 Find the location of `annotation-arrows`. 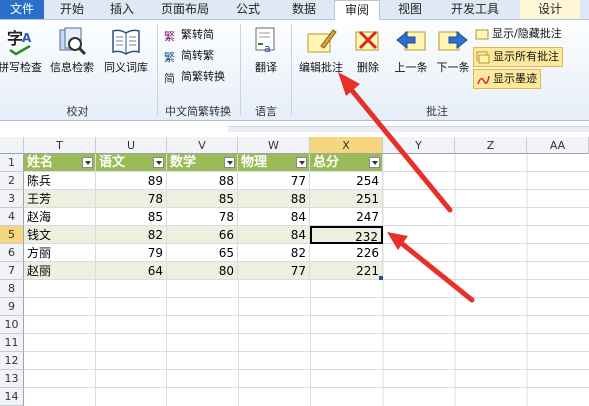

annotation-arrows is located at coordinates (406, 187).